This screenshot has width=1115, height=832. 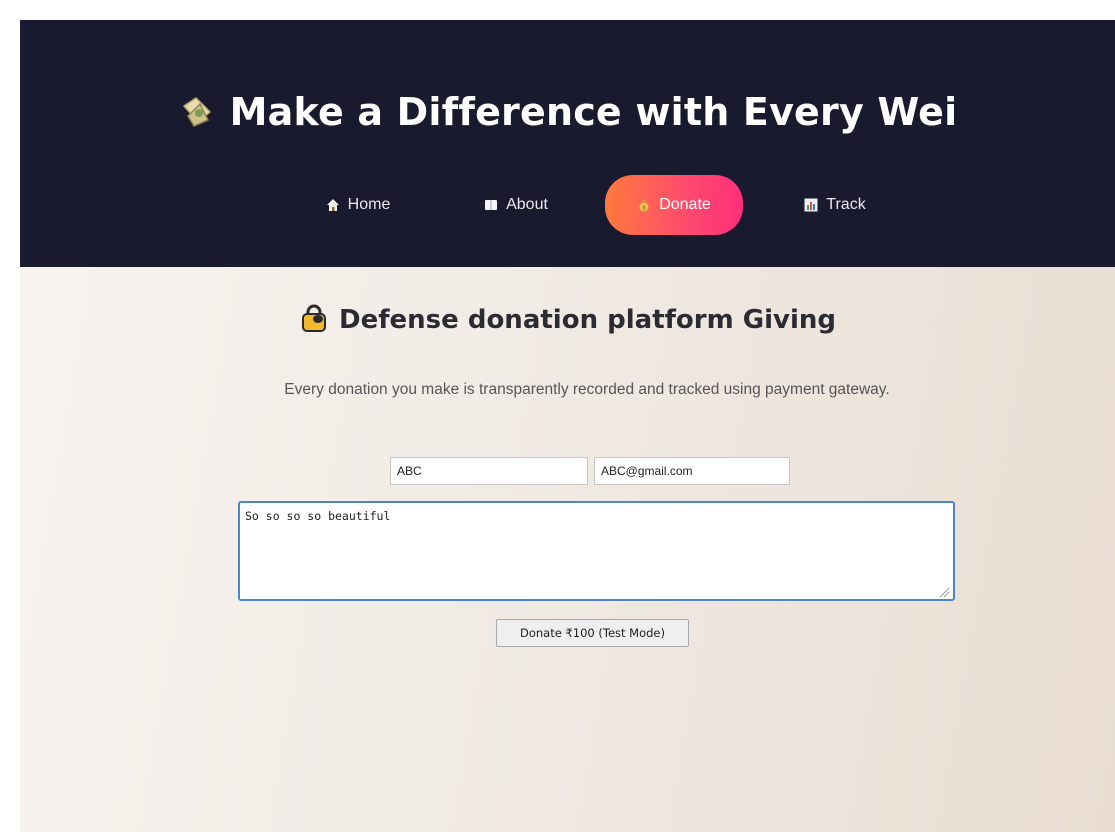 I want to click on site-title: Make a Difference with Every Wei, so click(x=567, y=112).